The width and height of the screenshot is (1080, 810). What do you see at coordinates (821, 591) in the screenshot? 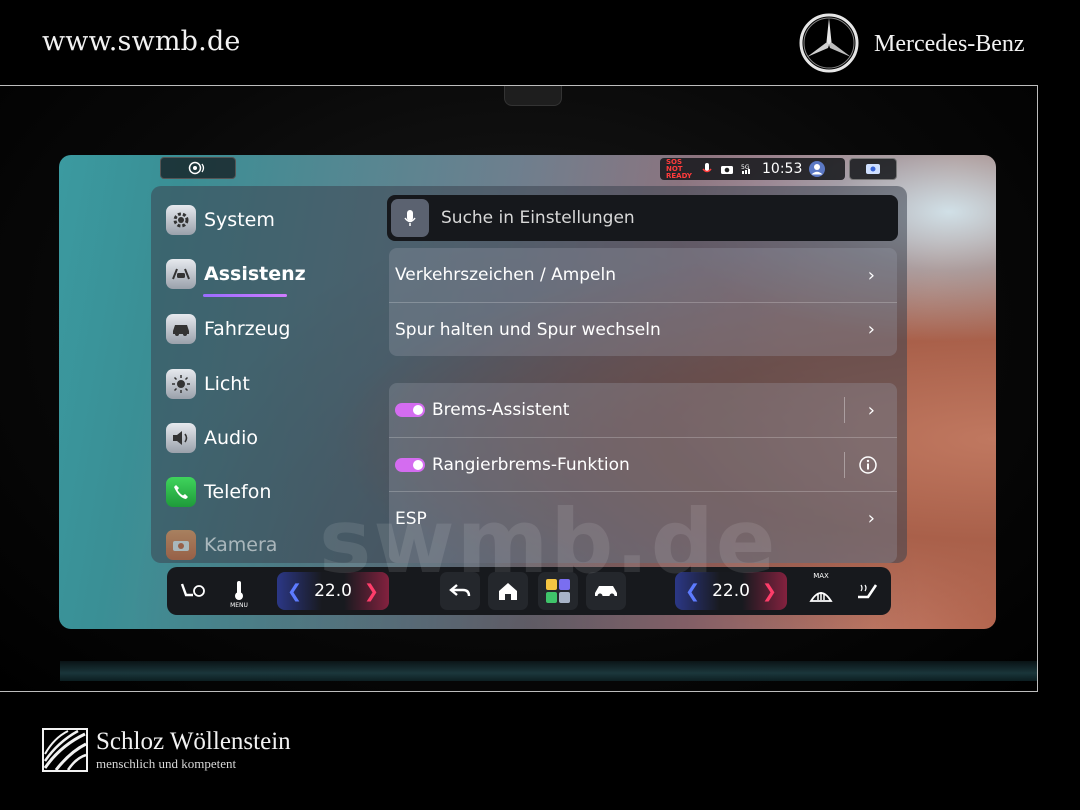
I see `max-defrost-button: MAX` at bounding box center [821, 591].